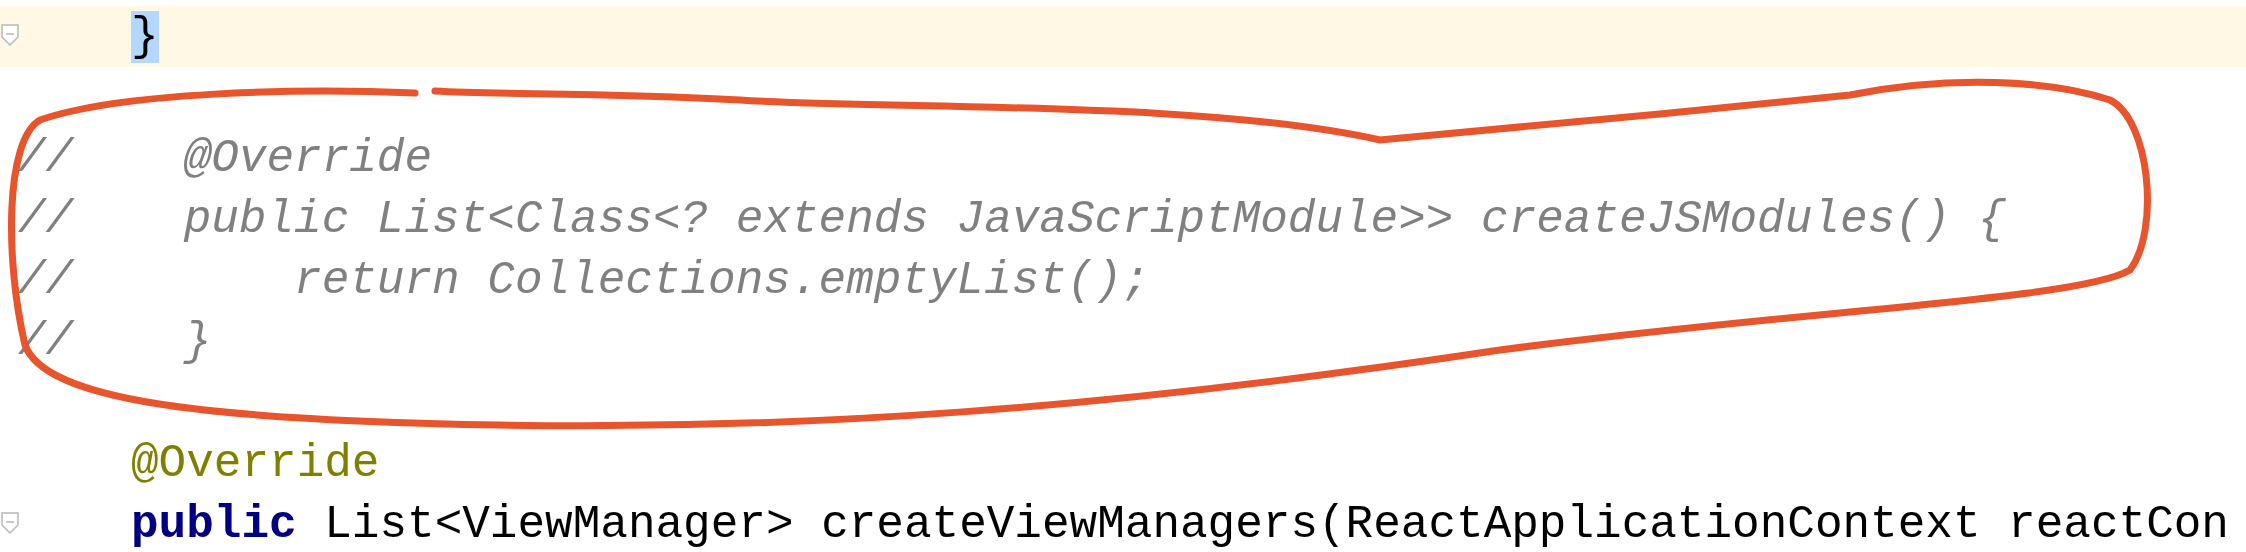 The height and width of the screenshot is (552, 2246). What do you see at coordinates (1180, 524) in the screenshot?
I see `code-line: public List<ViewManager> createViewManagers(ReactApplicationContext reactCon` at bounding box center [1180, 524].